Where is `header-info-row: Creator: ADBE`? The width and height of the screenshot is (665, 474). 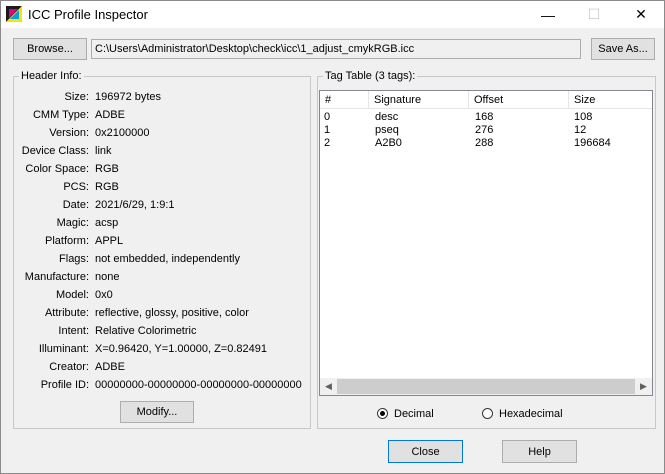
header-info-row: Creator: ADBE is located at coordinates (164, 368).